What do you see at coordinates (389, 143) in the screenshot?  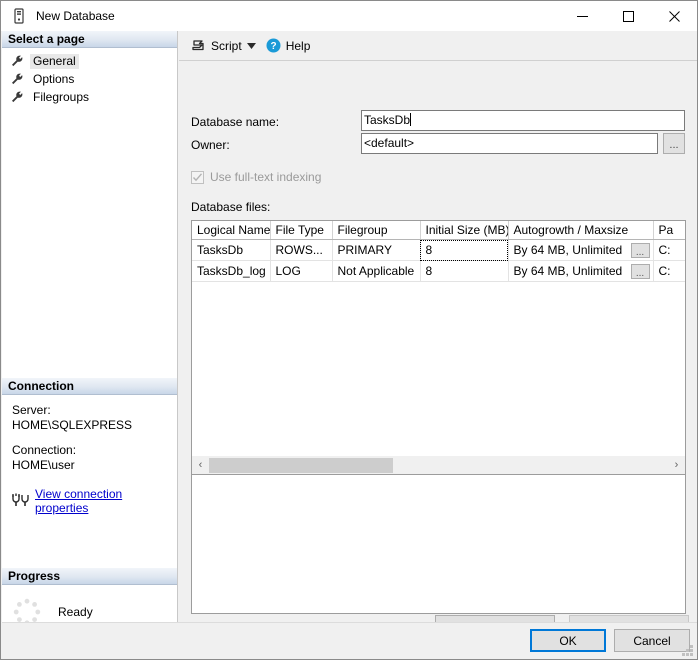 I see `owner-value: <default>` at bounding box center [389, 143].